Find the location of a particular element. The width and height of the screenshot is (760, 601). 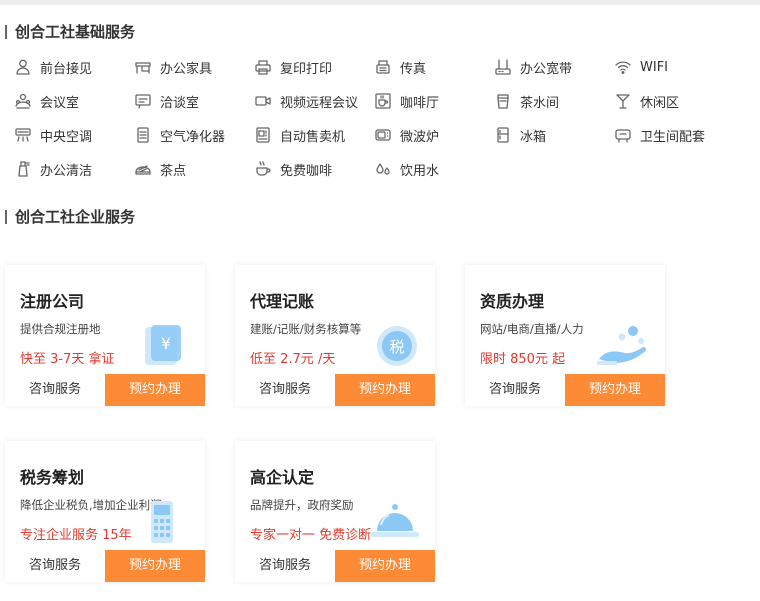

vending-machine-icon is located at coordinates (263, 135).